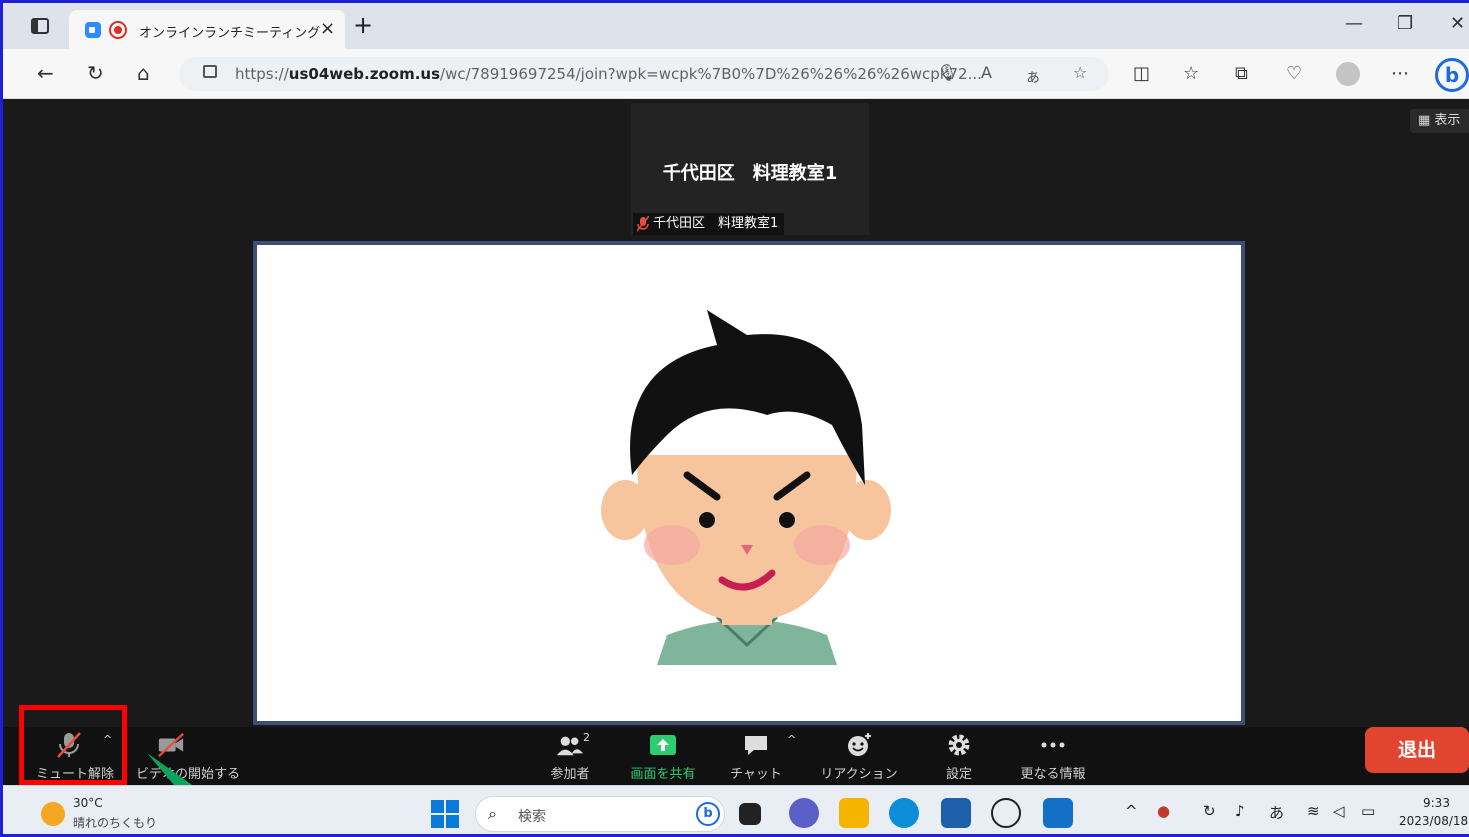  I want to click on back-arrow-icon: ←, so click(45, 73).